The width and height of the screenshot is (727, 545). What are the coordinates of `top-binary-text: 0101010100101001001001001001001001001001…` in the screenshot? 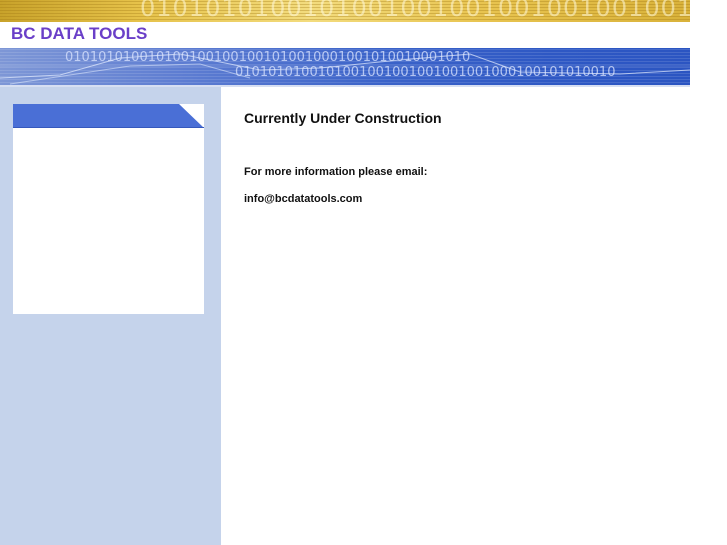 It's located at (415, 11).